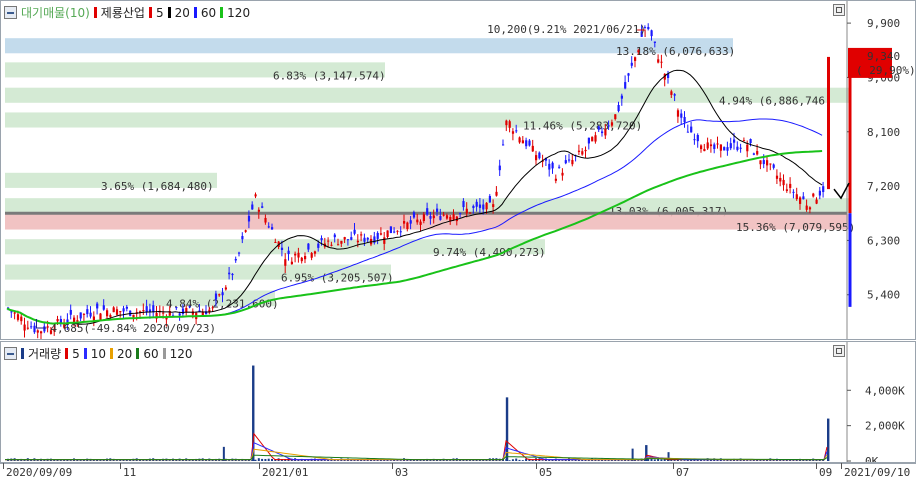 The image size is (916, 483). Describe the element at coordinates (37, 471) in the screenshot. I see `date-tick-start: 2020/09/09` at that location.